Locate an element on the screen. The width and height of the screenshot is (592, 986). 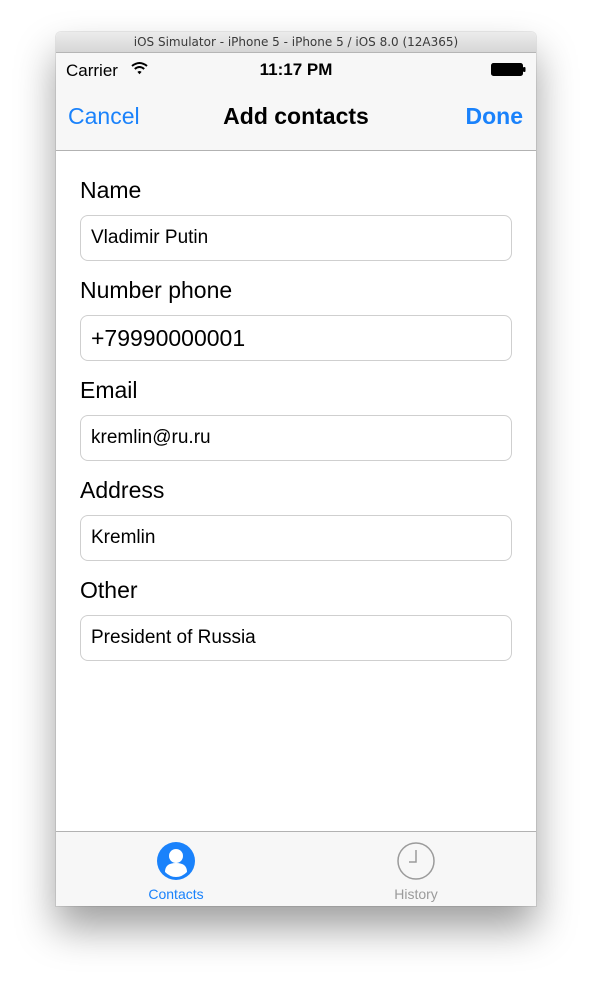
address-label: Address is located at coordinates (122, 490).